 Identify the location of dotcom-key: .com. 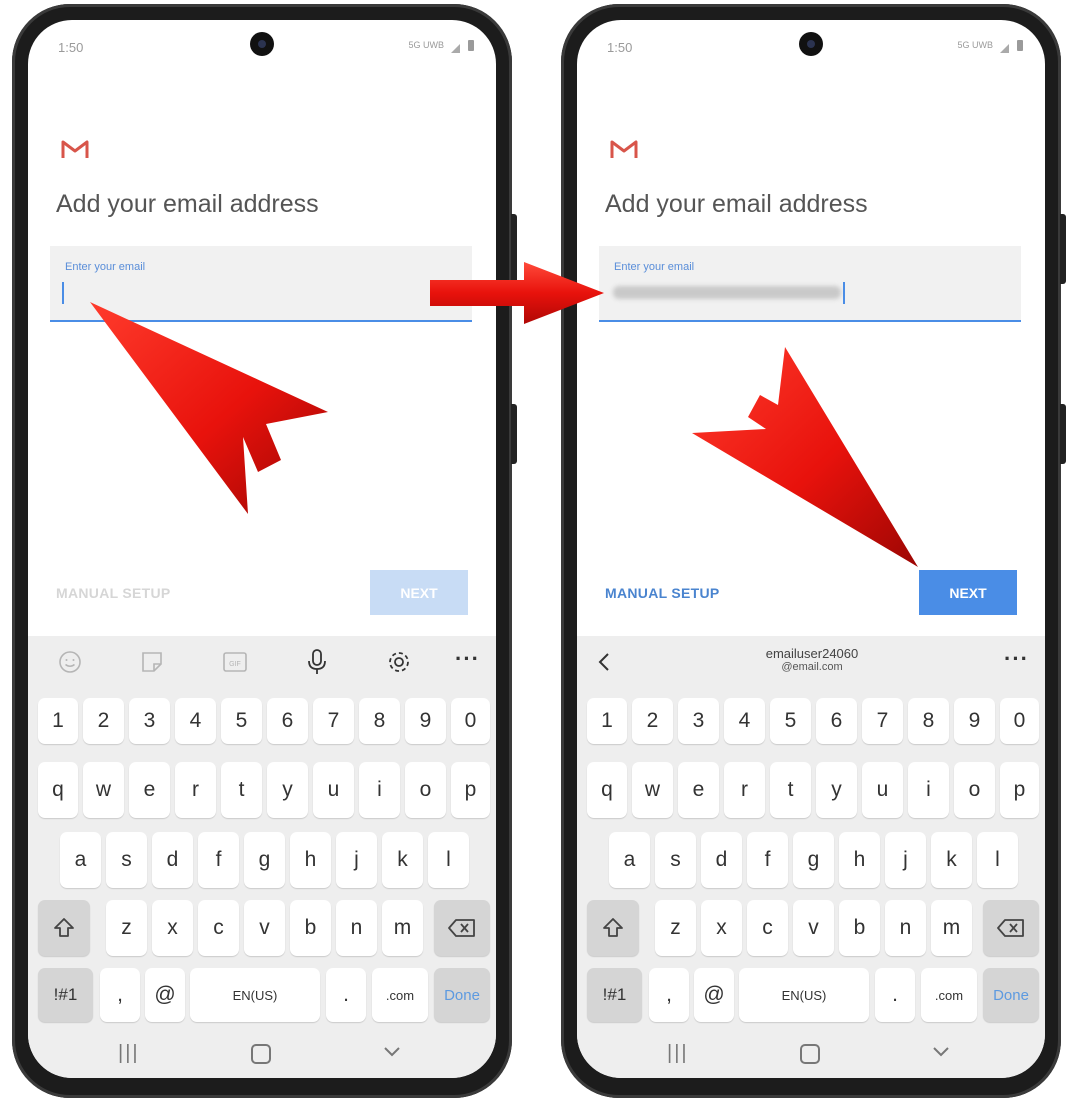
(949, 995).